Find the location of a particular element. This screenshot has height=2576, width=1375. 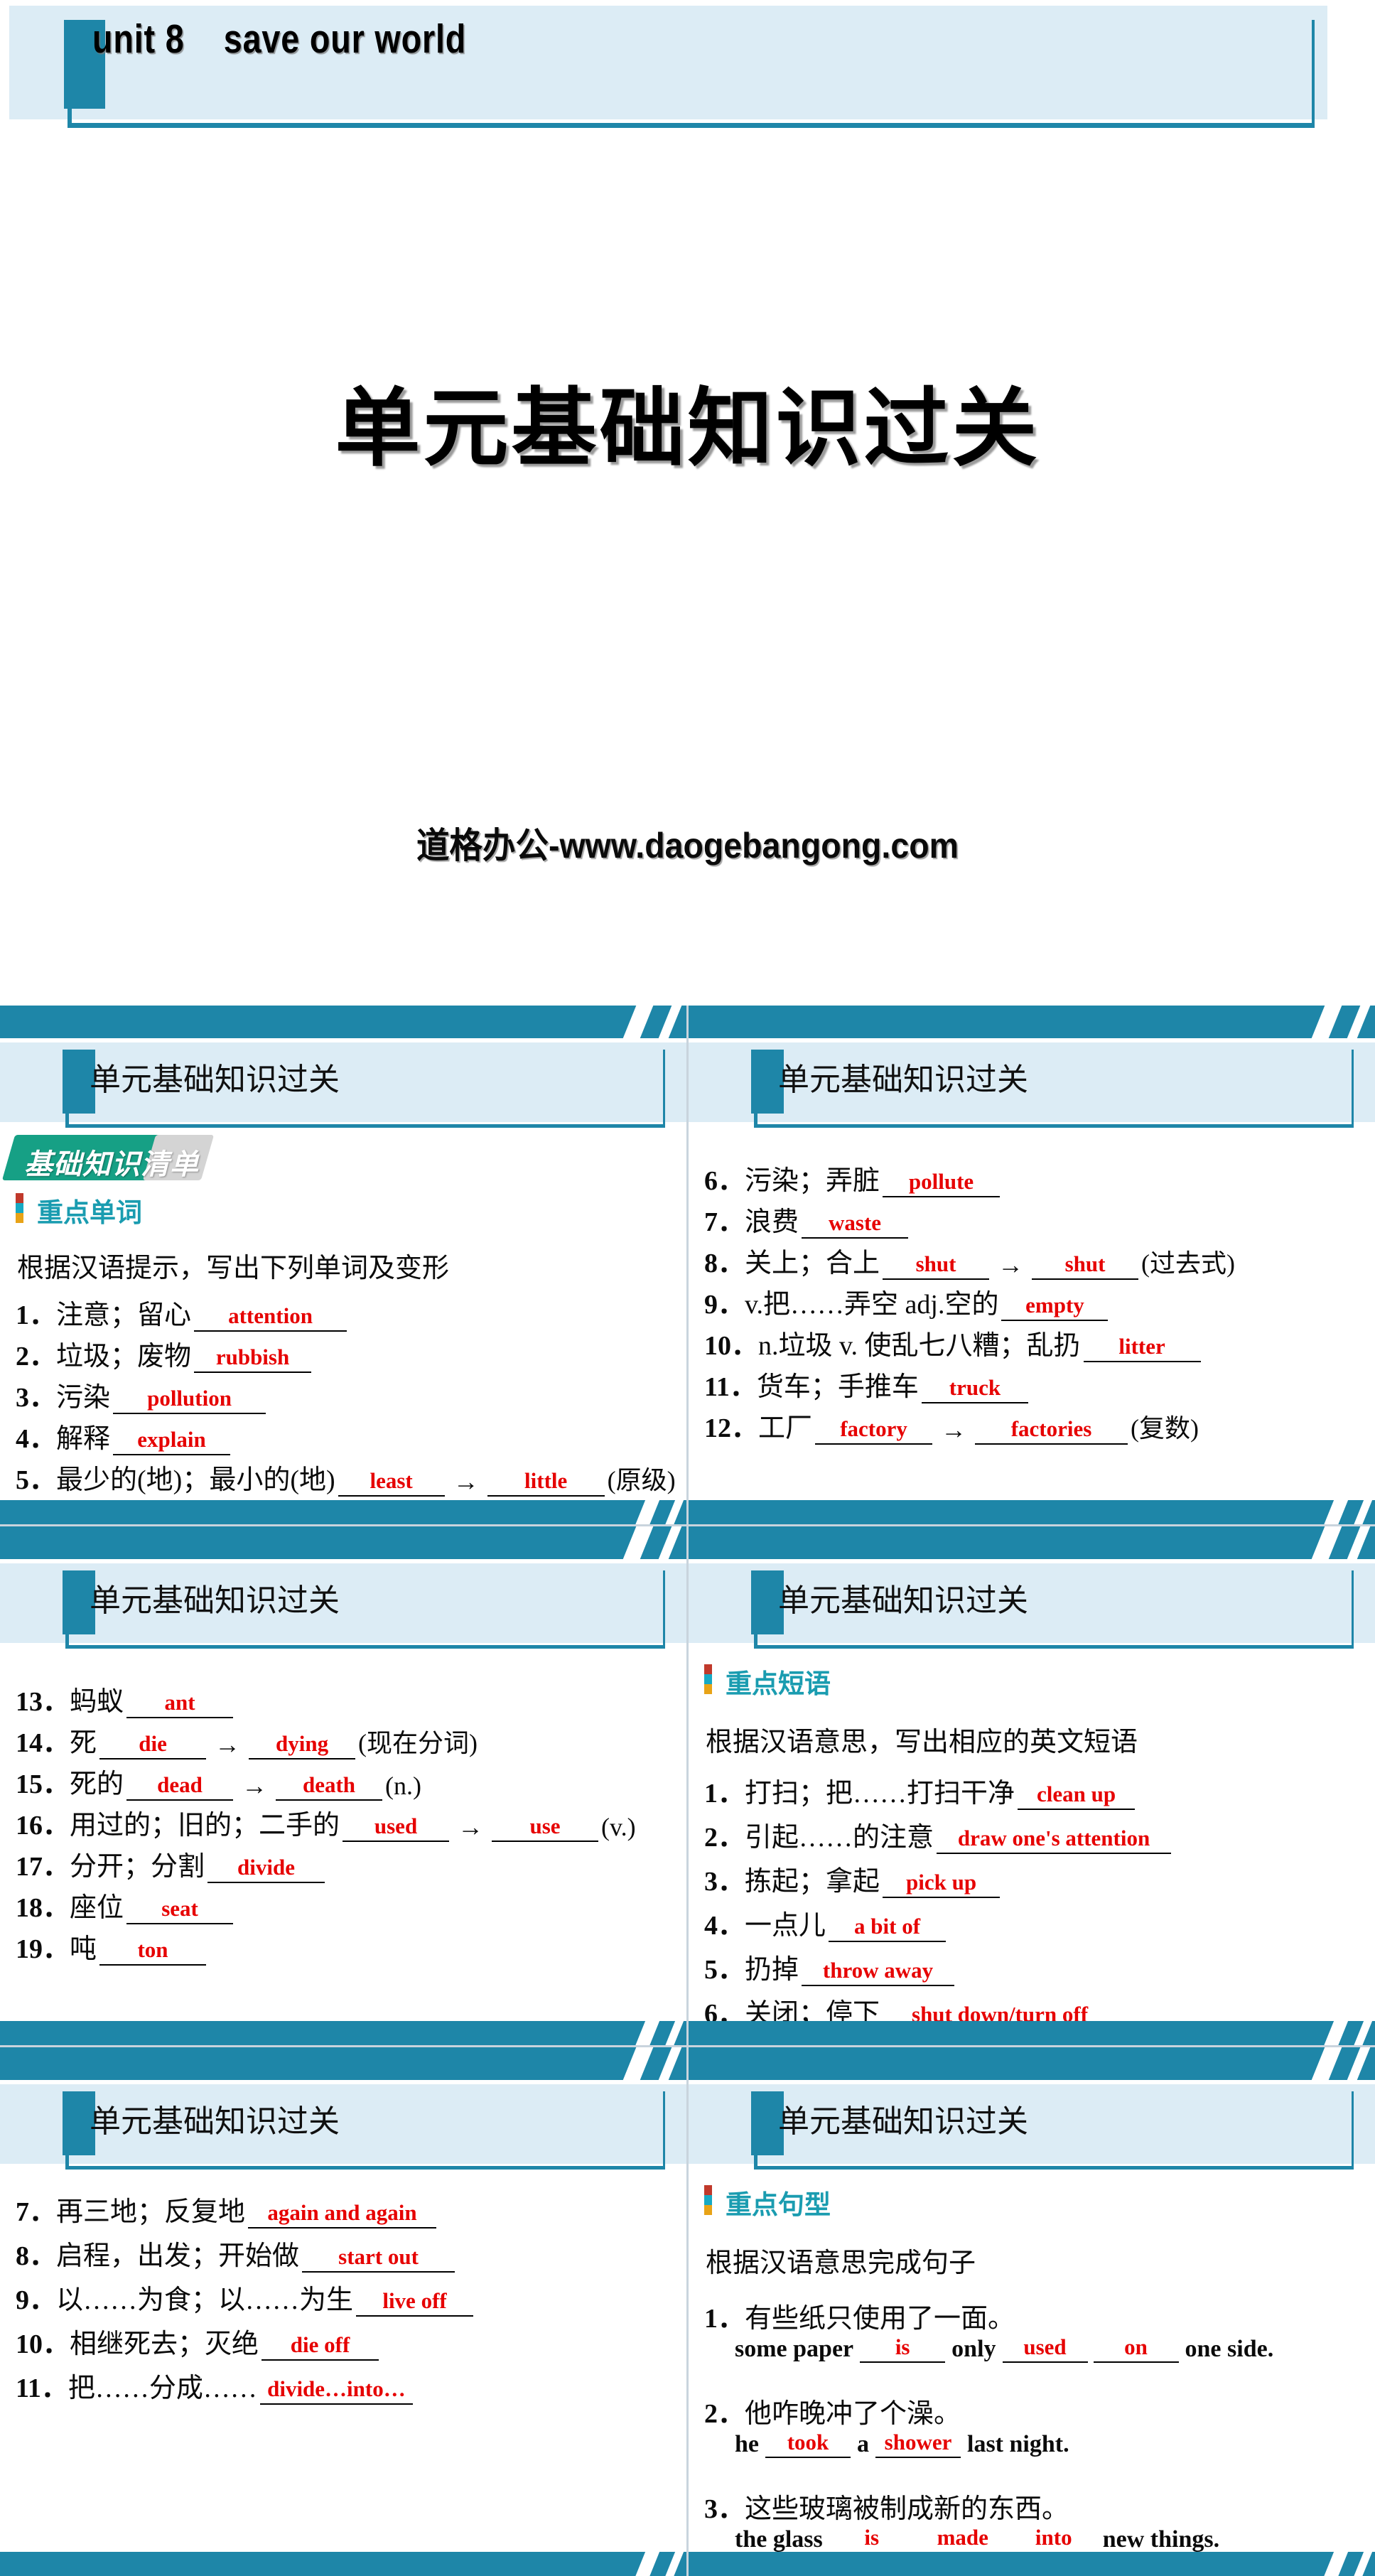

item-chinese: 有些纸只使用了一面。 is located at coordinates (880, 2319).